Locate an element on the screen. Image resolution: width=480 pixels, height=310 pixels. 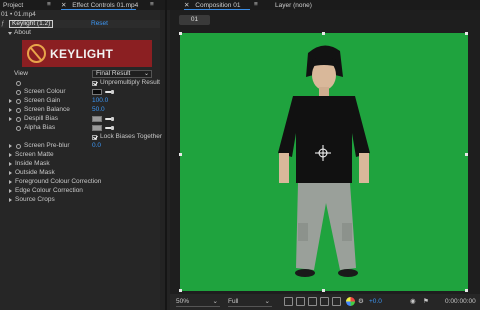
screen-balance-value: 50.0 is located at coordinates (98, 110).